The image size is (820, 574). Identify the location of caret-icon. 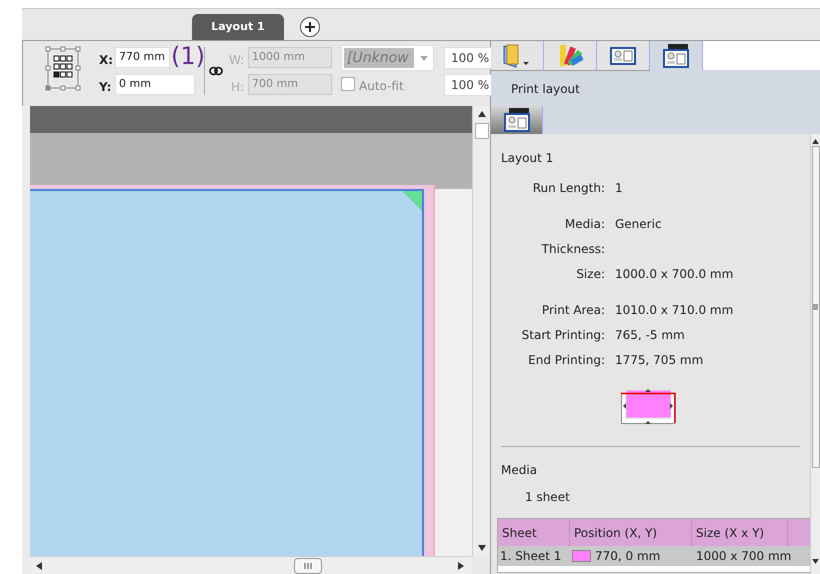
(424, 58).